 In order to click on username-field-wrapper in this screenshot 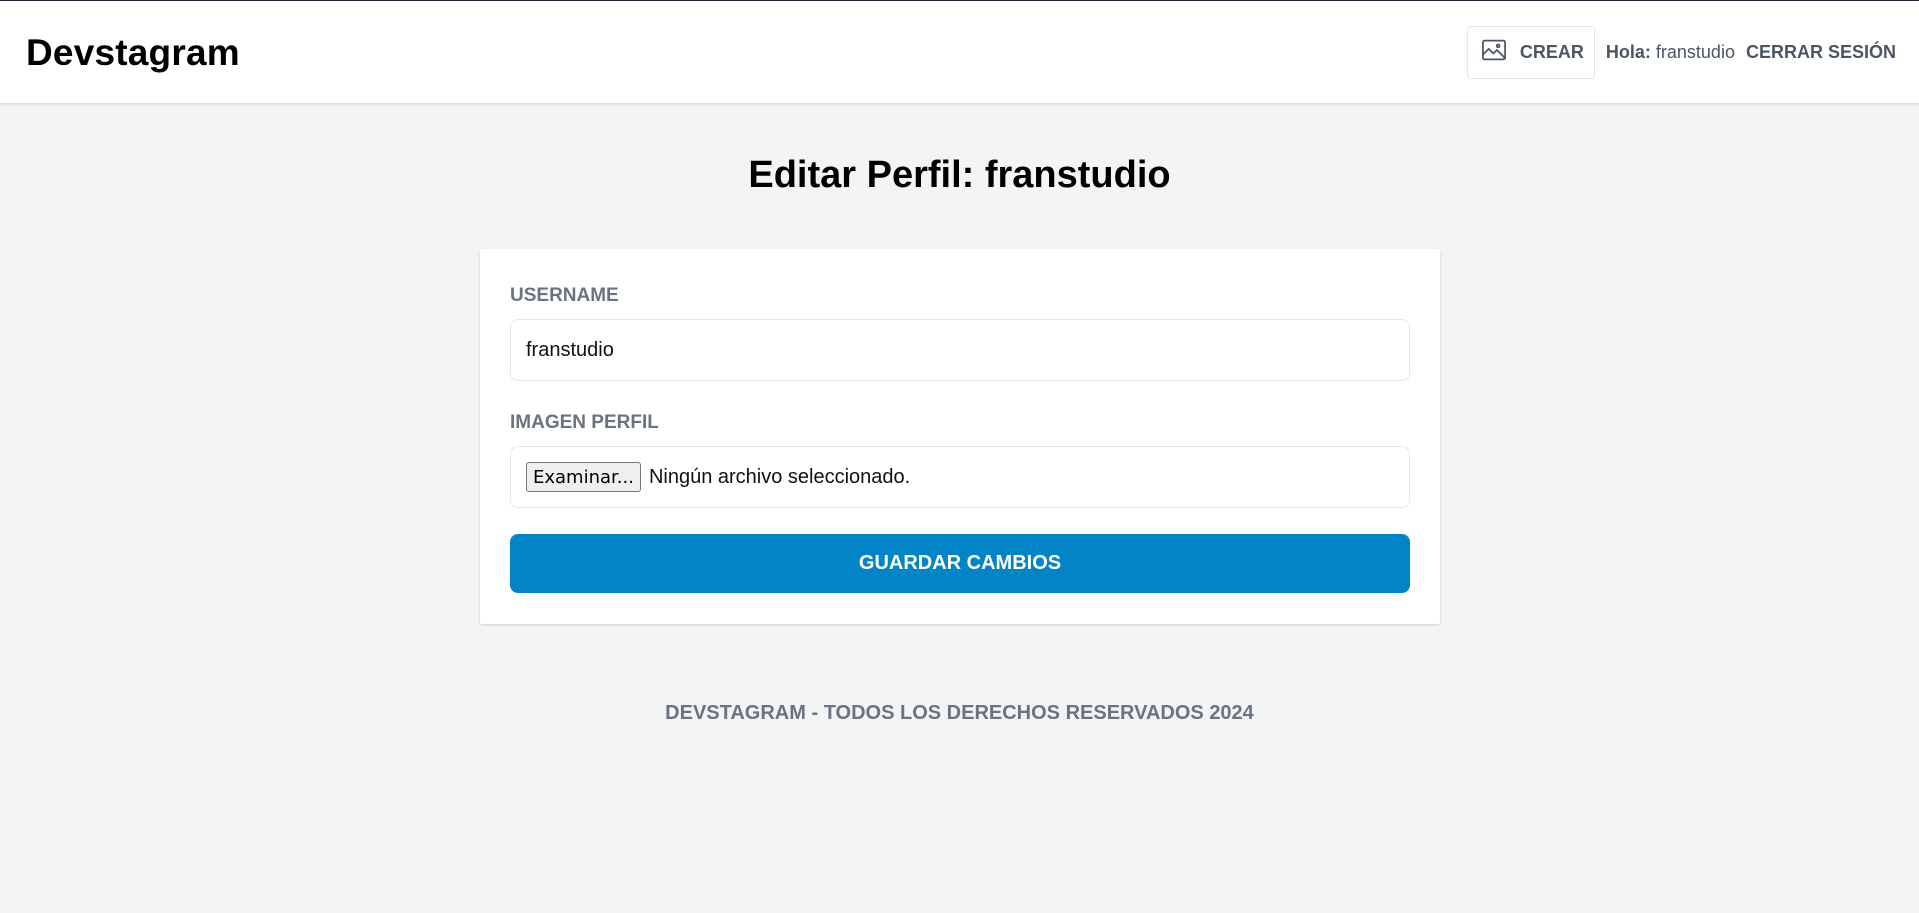, I will do `click(960, 350)`.